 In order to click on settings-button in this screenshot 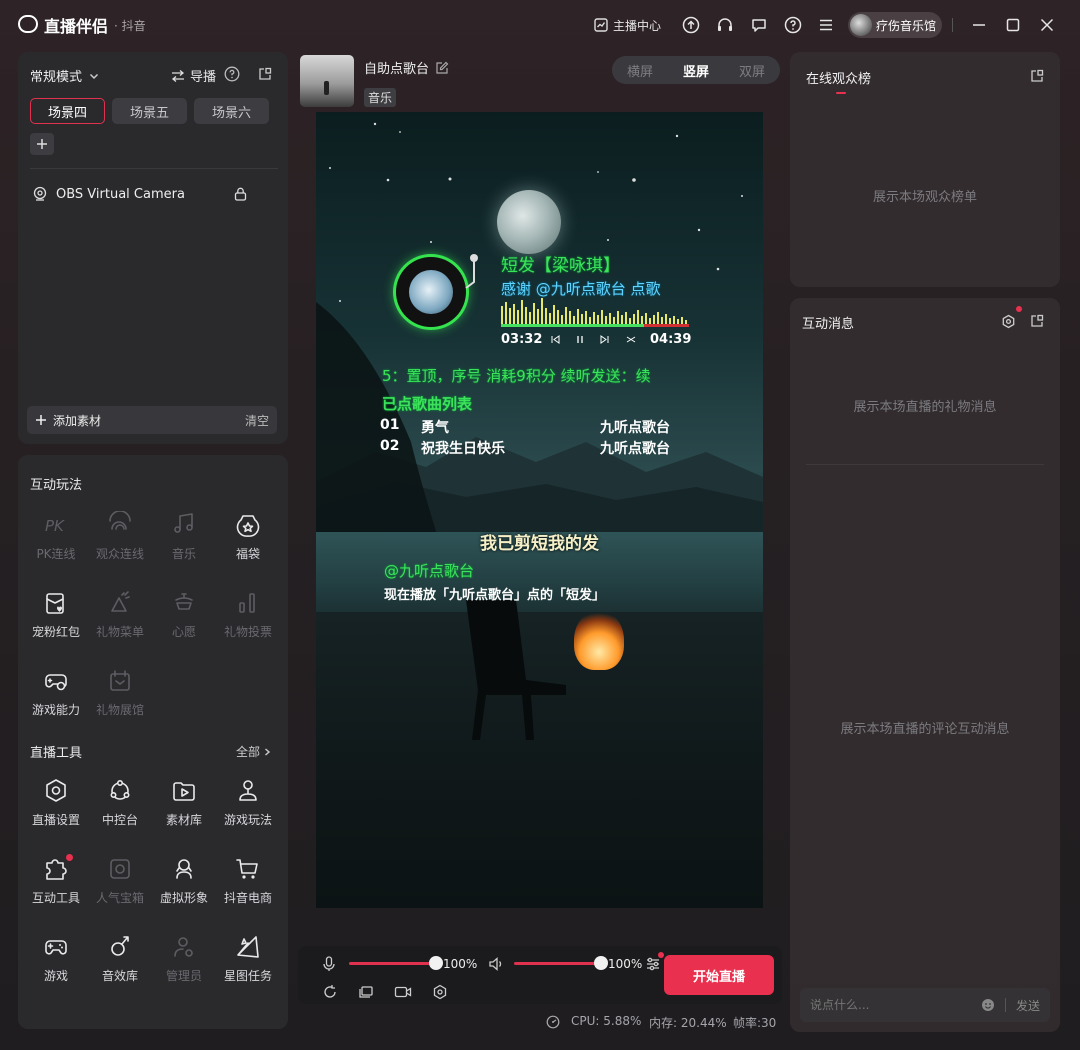, I will do `click(440, 992)`.